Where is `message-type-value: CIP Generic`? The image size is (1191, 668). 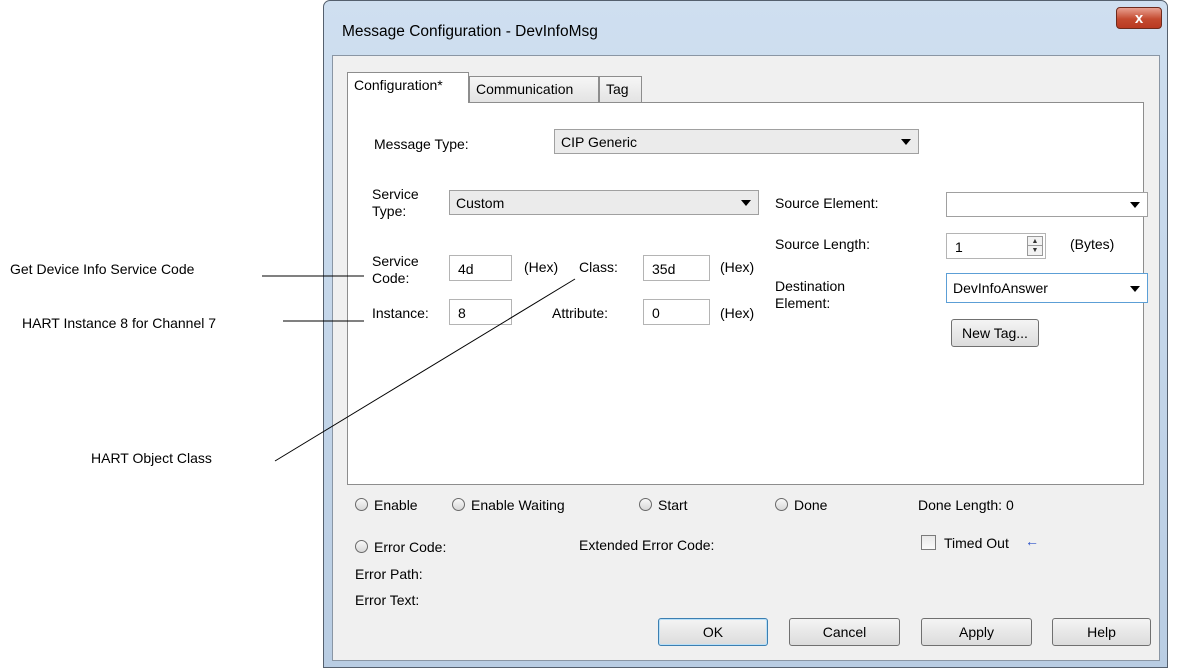
message-type-value: CIP Generic is located at coordinates (599, 142).